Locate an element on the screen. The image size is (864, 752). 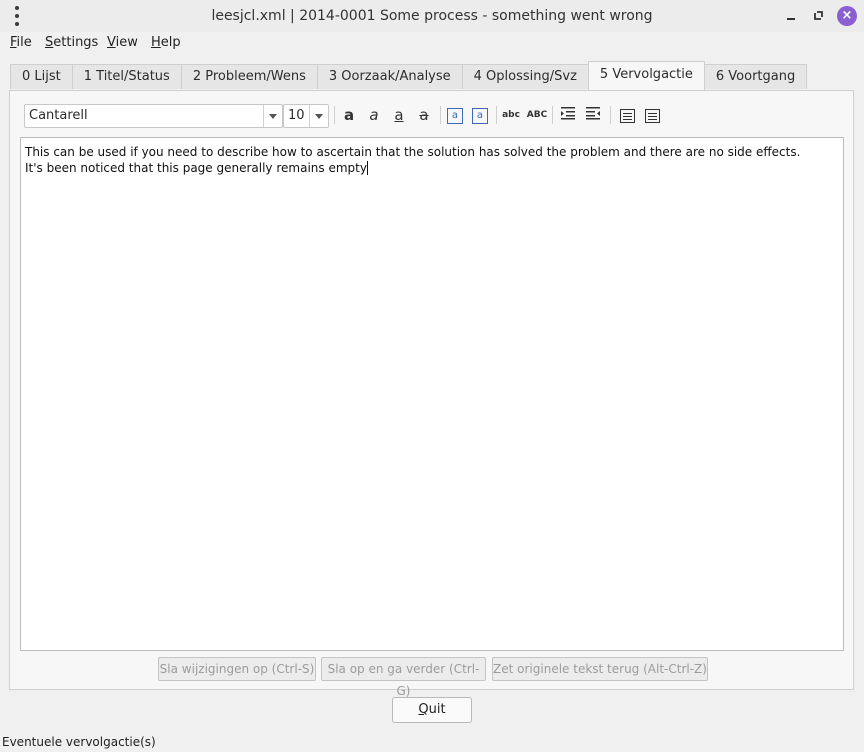
ordered-list-icon is located at coordinates (652, 115).